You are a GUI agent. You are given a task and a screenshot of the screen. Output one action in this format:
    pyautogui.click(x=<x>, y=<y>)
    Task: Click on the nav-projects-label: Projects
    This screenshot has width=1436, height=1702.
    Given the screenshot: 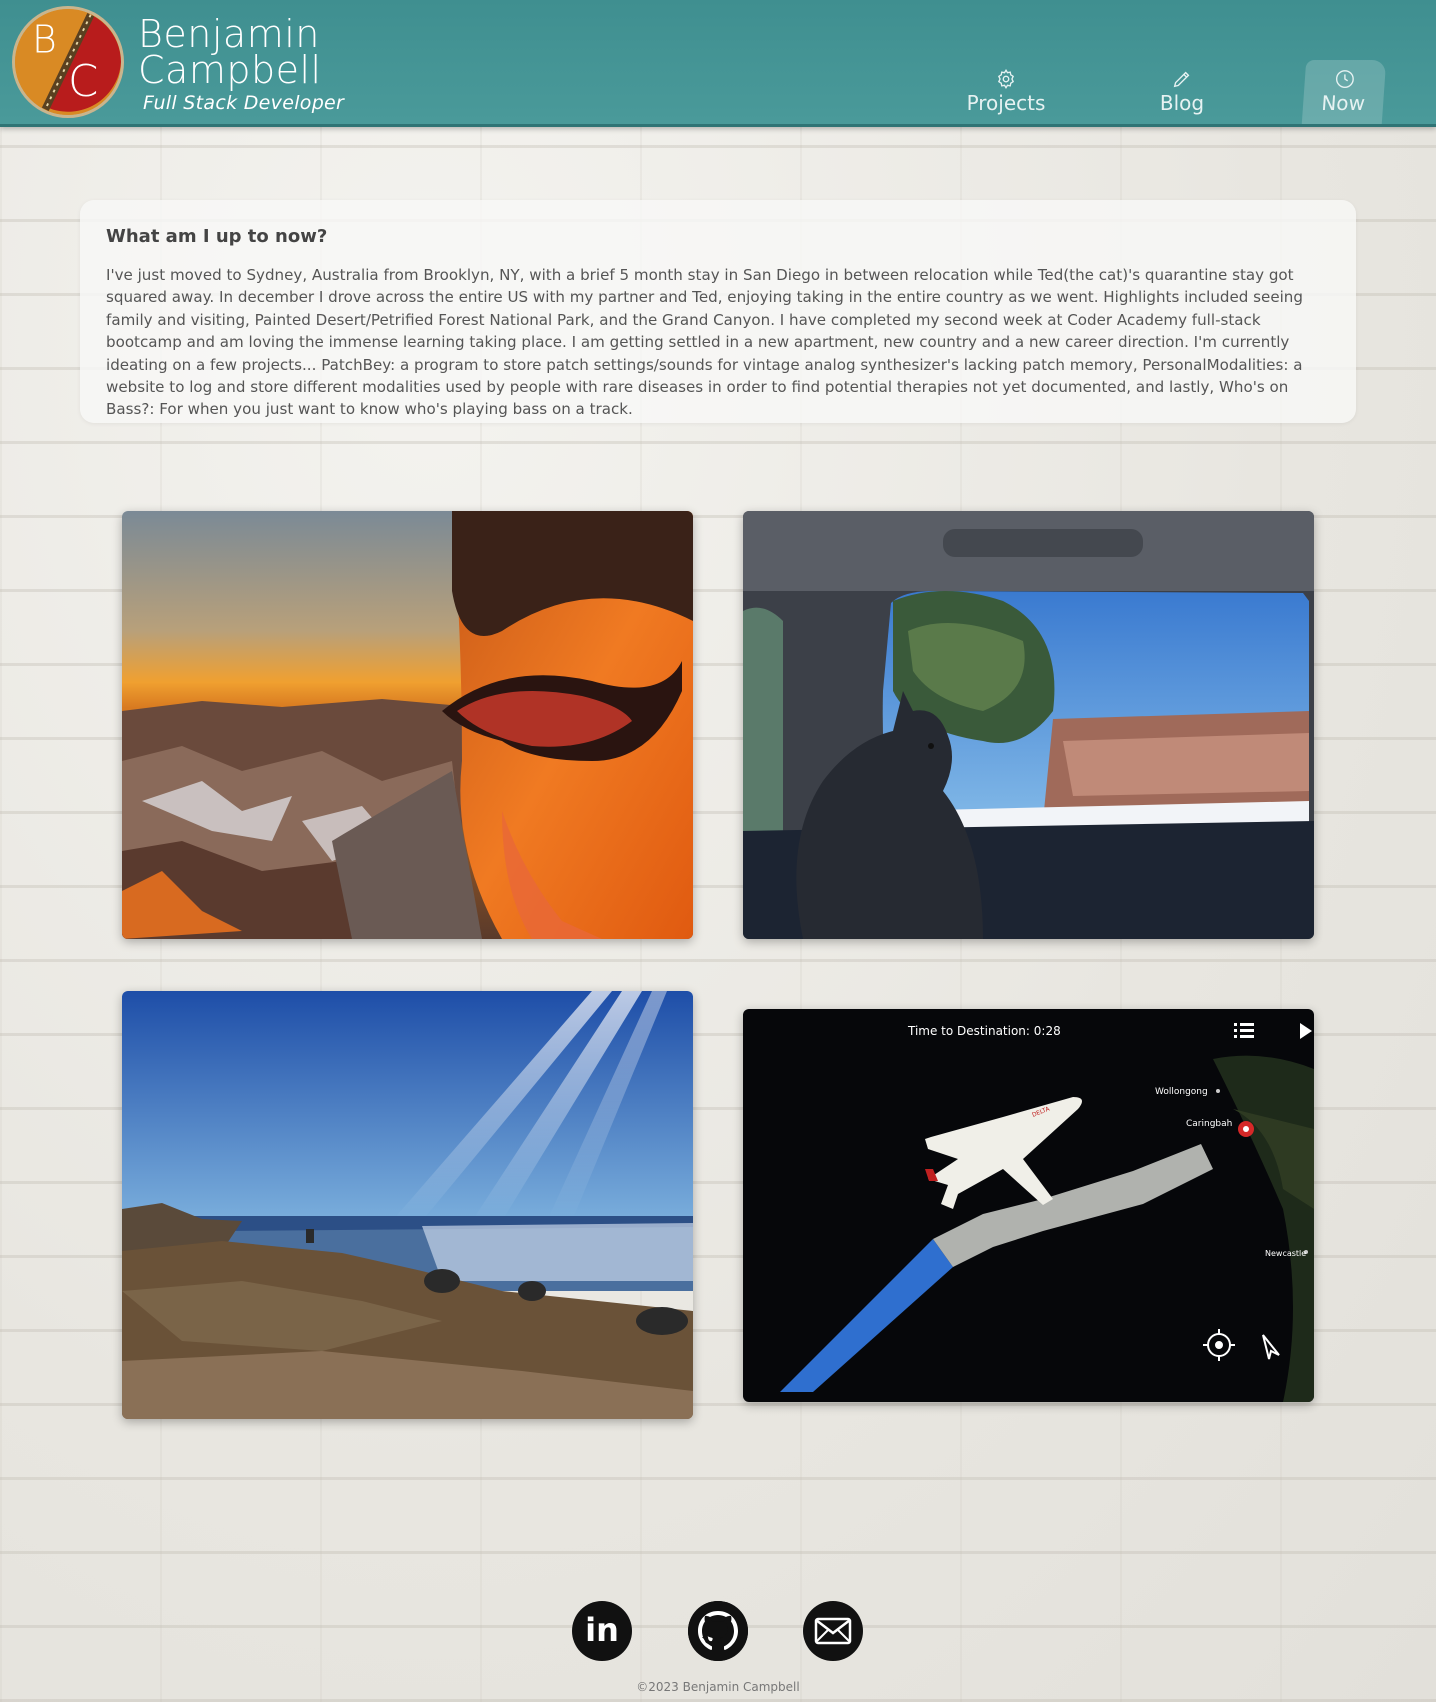 What is the action you would take?
    pyautogui.click(x=1006, y=103)
    